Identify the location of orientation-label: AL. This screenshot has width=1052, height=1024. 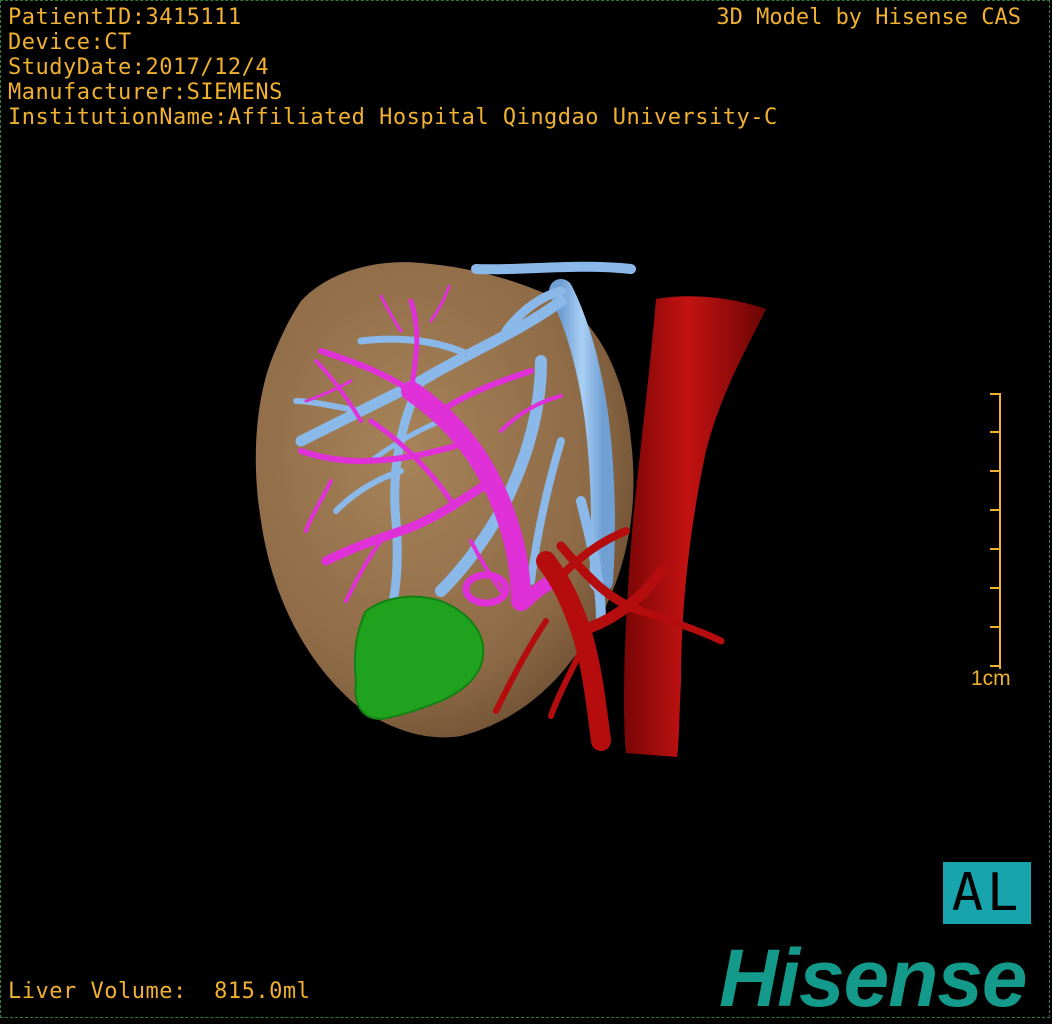
(987, 893).